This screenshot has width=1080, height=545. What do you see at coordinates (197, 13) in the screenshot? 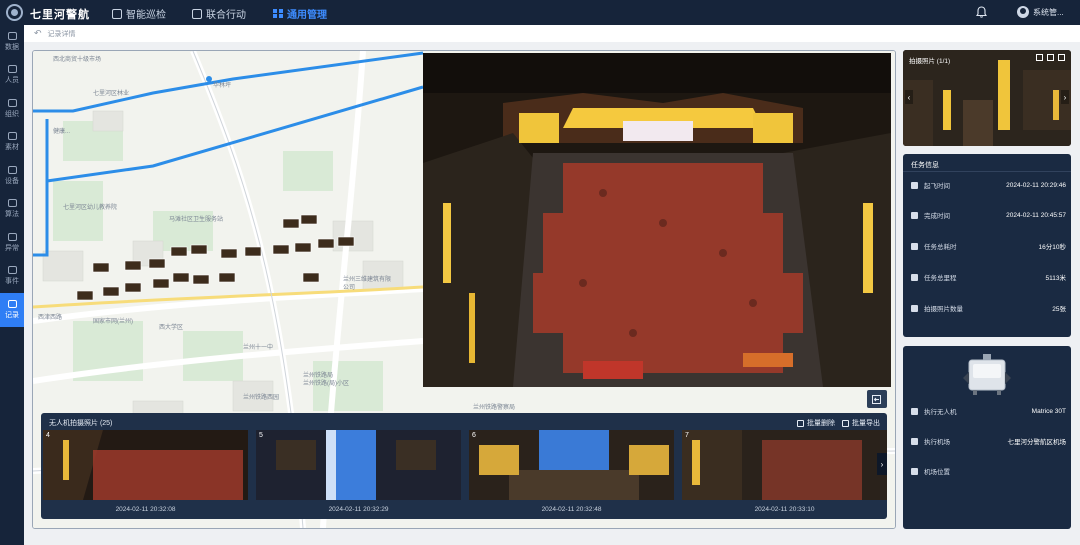
I see `operation-icon` at bounding box center [197, 13].